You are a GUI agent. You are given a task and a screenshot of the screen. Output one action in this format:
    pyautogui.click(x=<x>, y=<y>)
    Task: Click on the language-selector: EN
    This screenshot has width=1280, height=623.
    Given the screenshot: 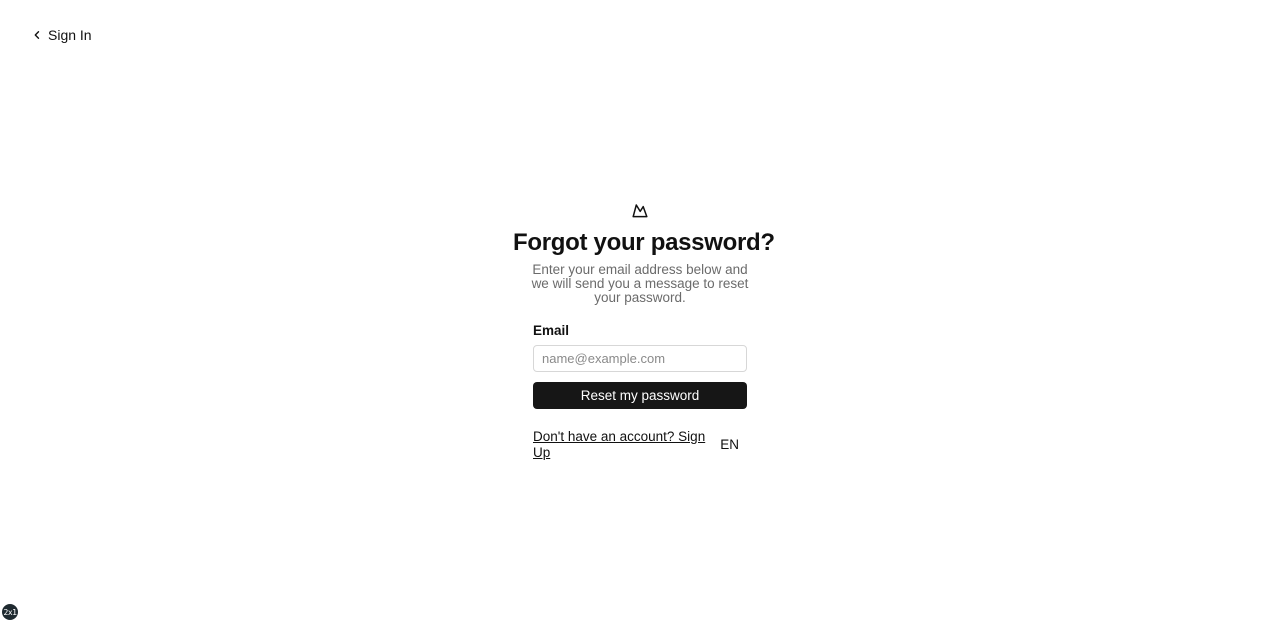 What is the action you would take?
    pyautogui.click(x=729, y=445)
    